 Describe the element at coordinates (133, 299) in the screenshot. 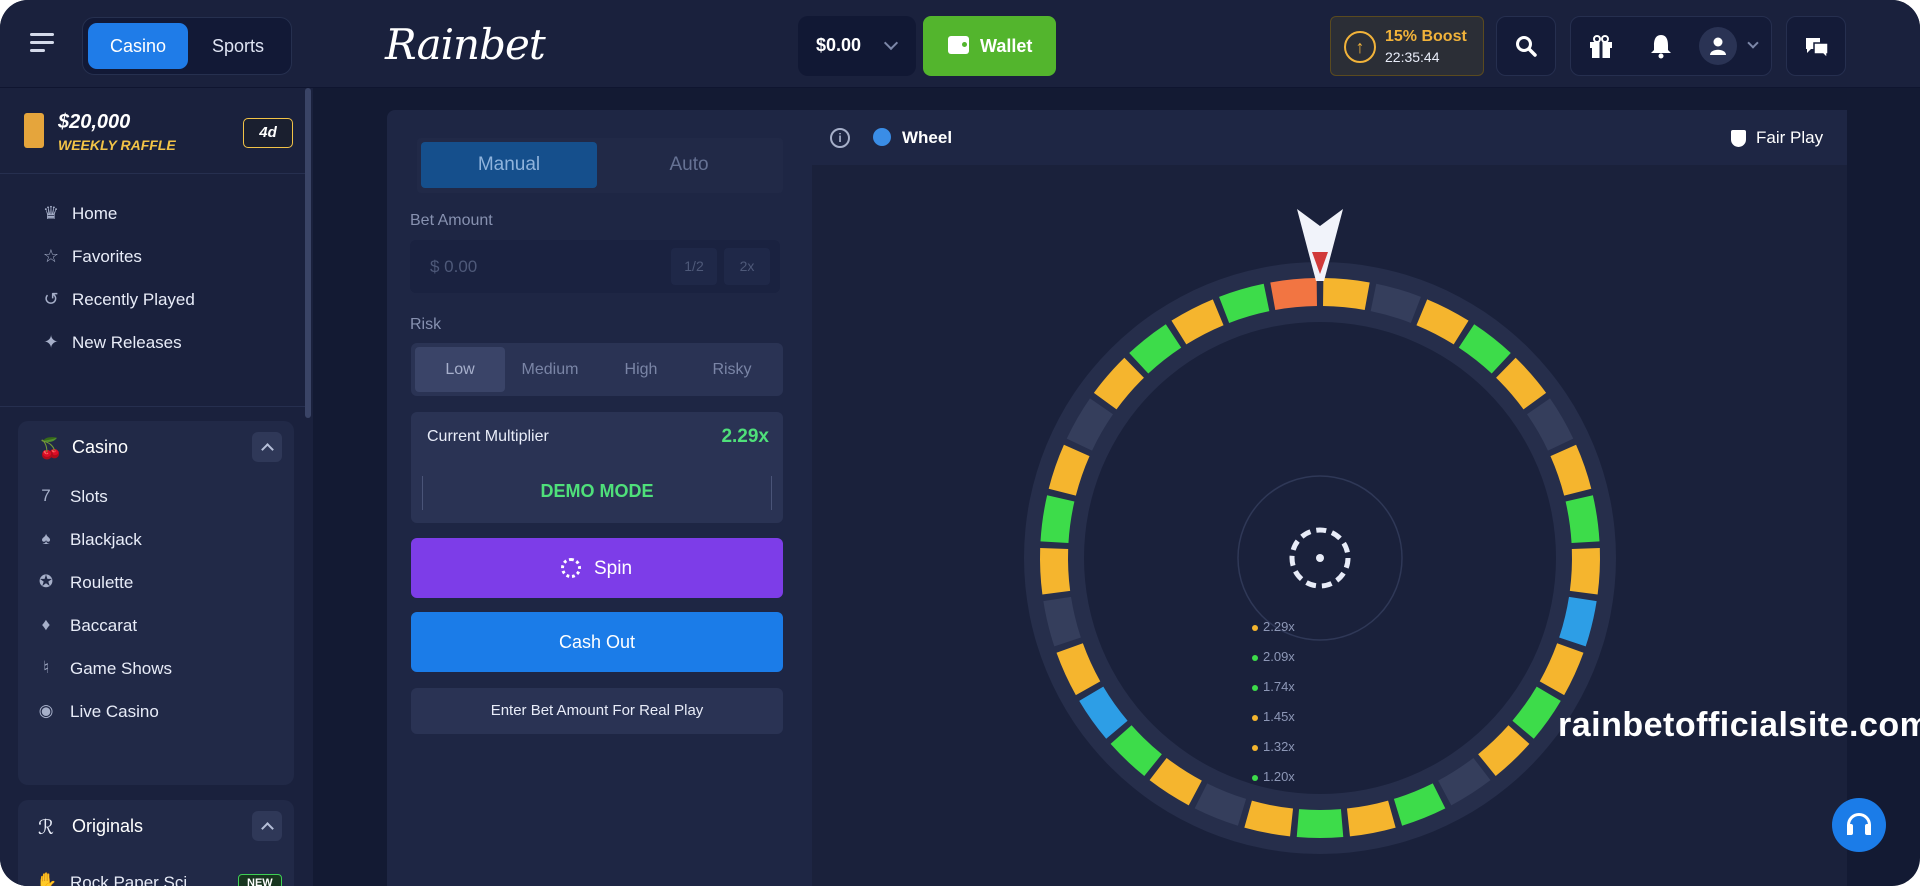

I see `sidebar-item-label: Recently Played` at that location.